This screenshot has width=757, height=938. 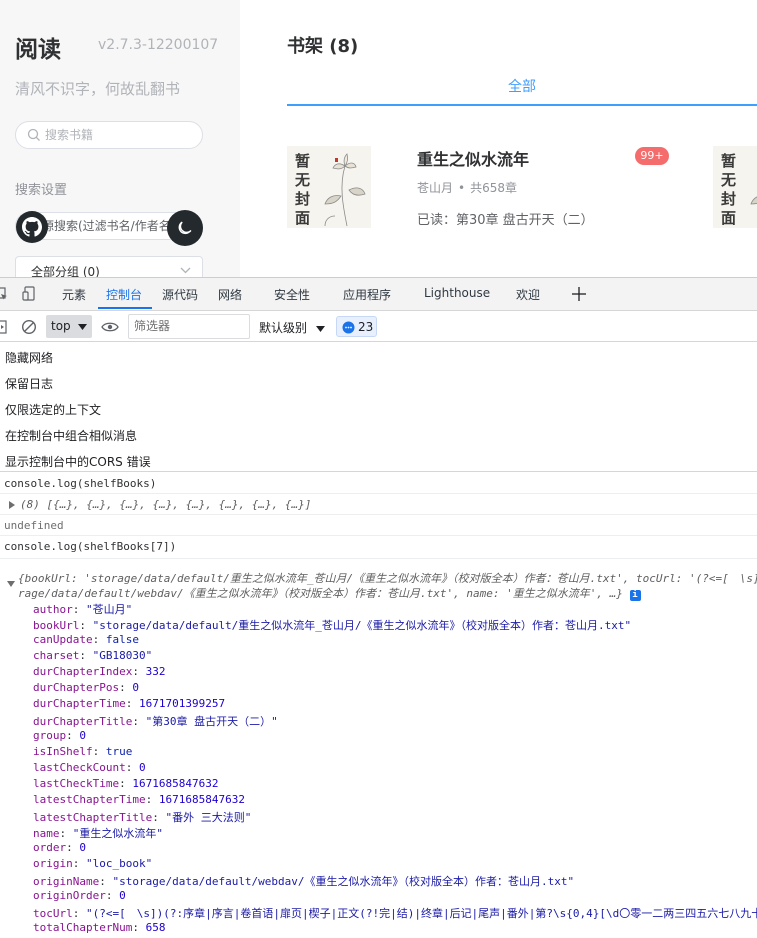 I want to click on tab-network: 网络, so click(x=230, y=294).